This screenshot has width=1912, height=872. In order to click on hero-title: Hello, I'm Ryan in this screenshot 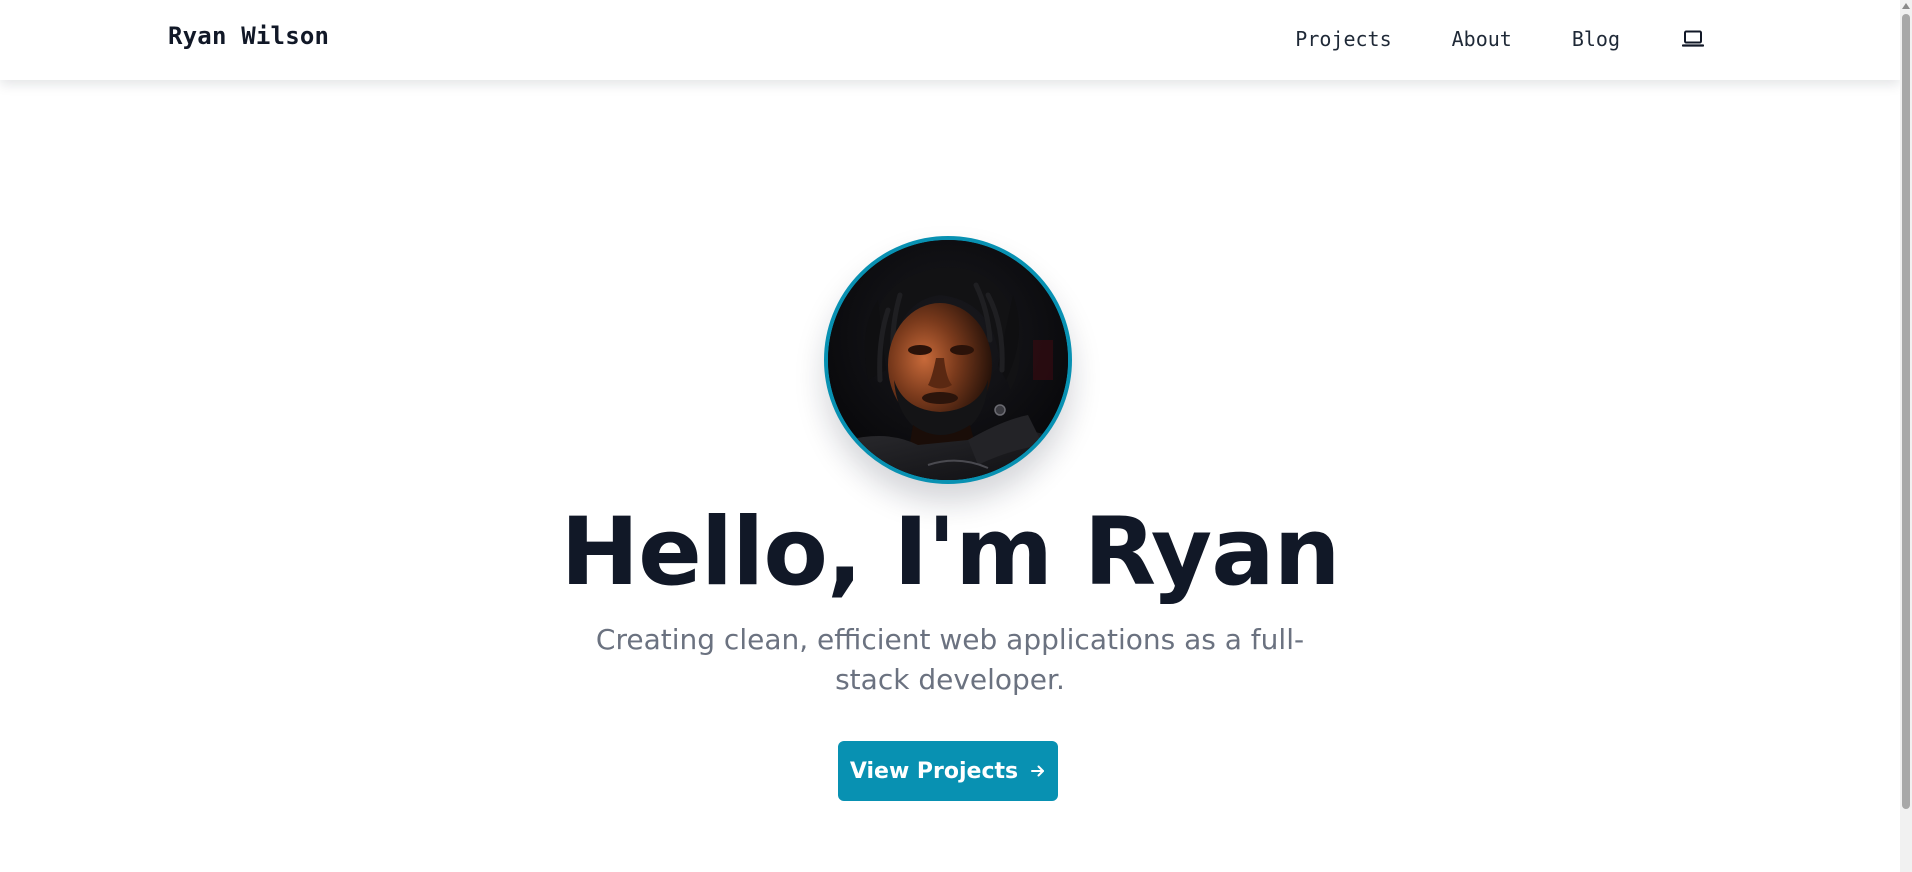, I will do `click(950, 552)`.